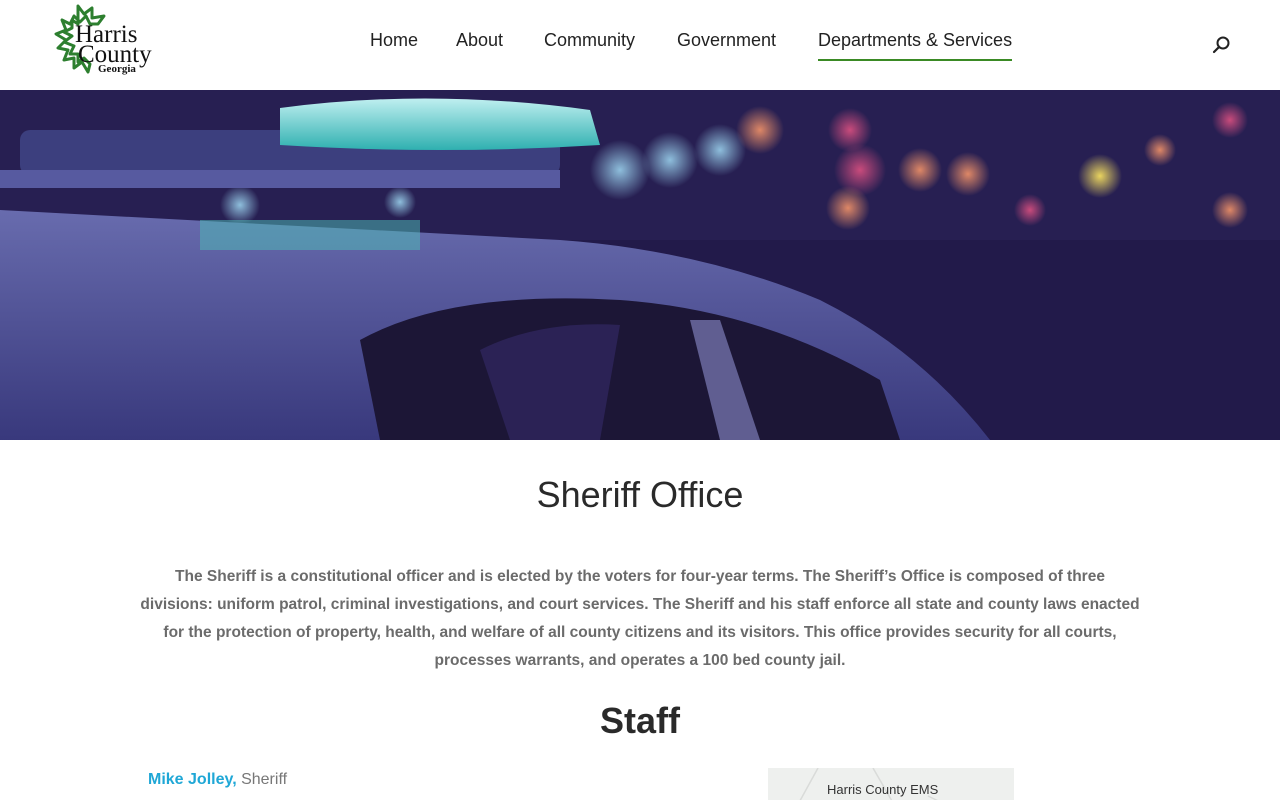  What do you see at coordinates (479, 44) in the screenshot?
I see `nav-about: About` at bounding box center [479, 44].